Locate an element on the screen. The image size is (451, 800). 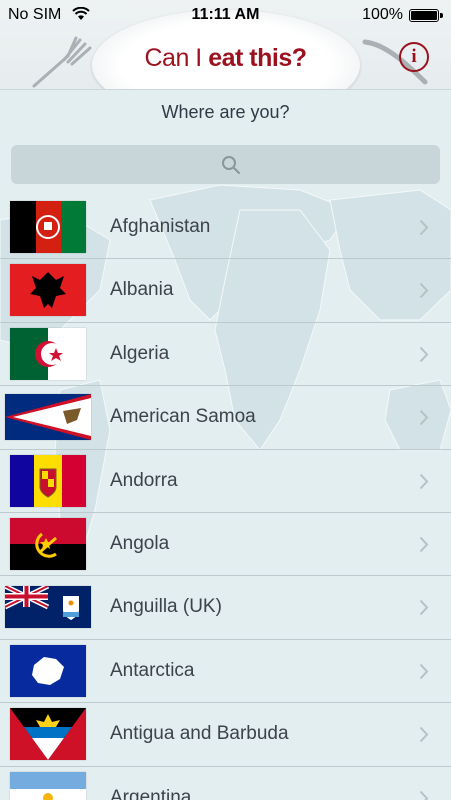
country-row-afghanistan: Afghanistan is located at coordinates (225, 228).